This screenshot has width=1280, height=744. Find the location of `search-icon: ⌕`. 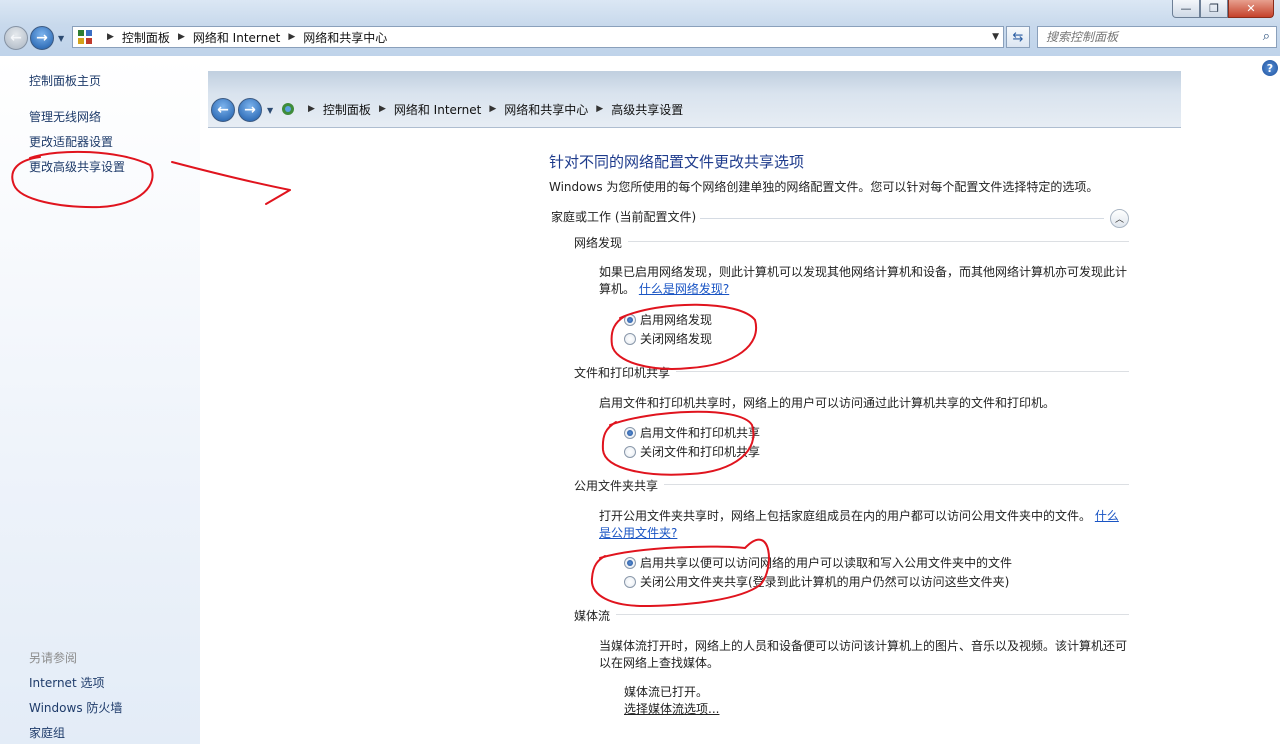

search-icon: ⌕ is located at coordinates (1266, 36).